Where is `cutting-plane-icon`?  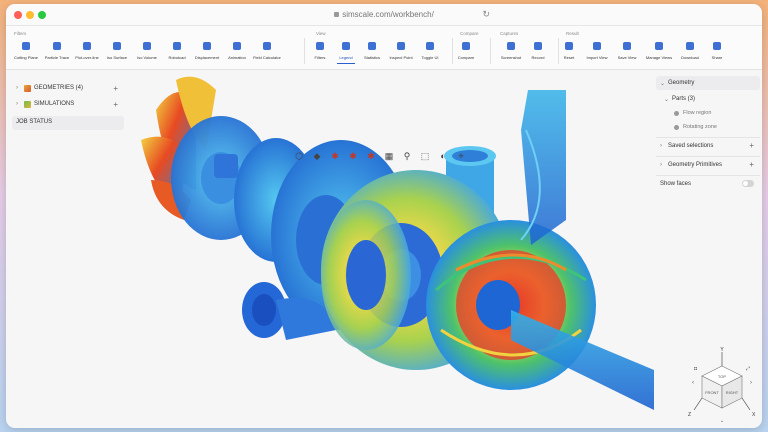 cutting-plane-icon is located at coordinates (26, 46).